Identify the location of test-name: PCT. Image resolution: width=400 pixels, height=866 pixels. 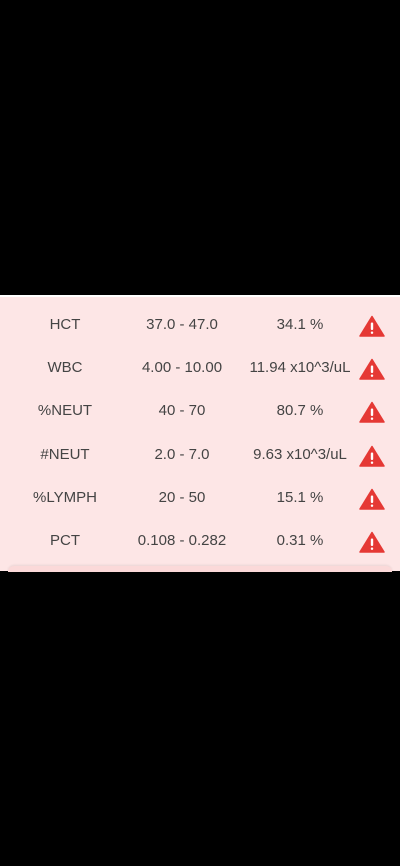
(65, 540).